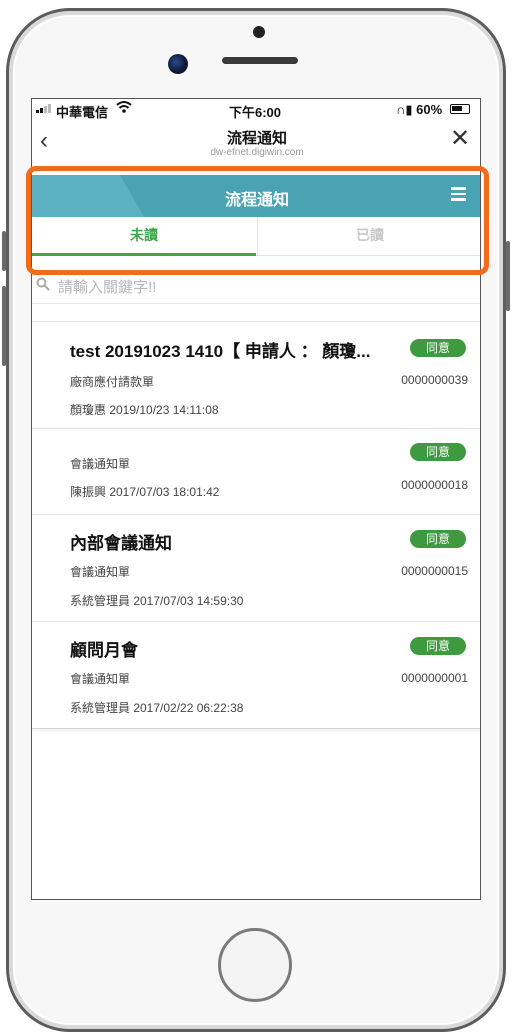 The height and width of the screenshot is (1036, 513). Describe the element at coordinates (257, 220) in the screenshot. I see `highlight-box` at that location.